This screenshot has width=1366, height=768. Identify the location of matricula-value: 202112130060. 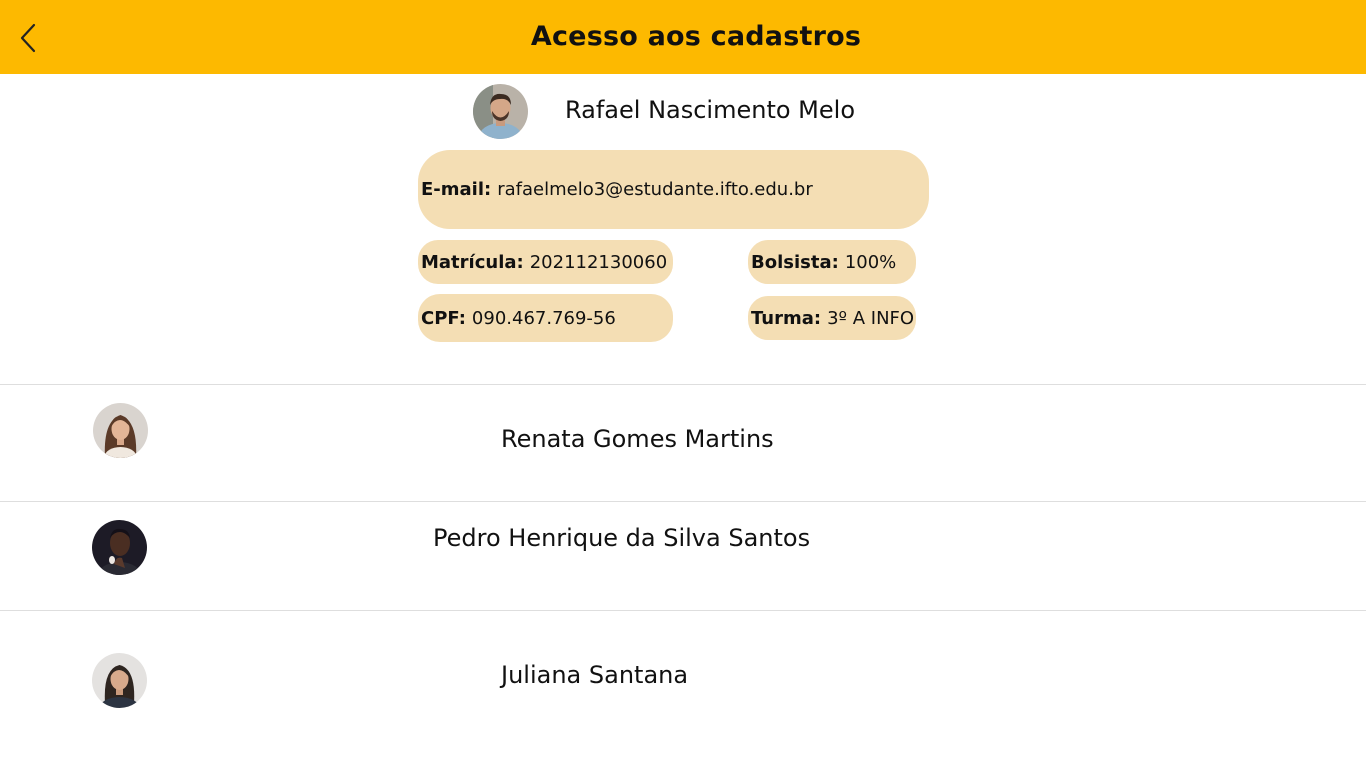
(598, 262).